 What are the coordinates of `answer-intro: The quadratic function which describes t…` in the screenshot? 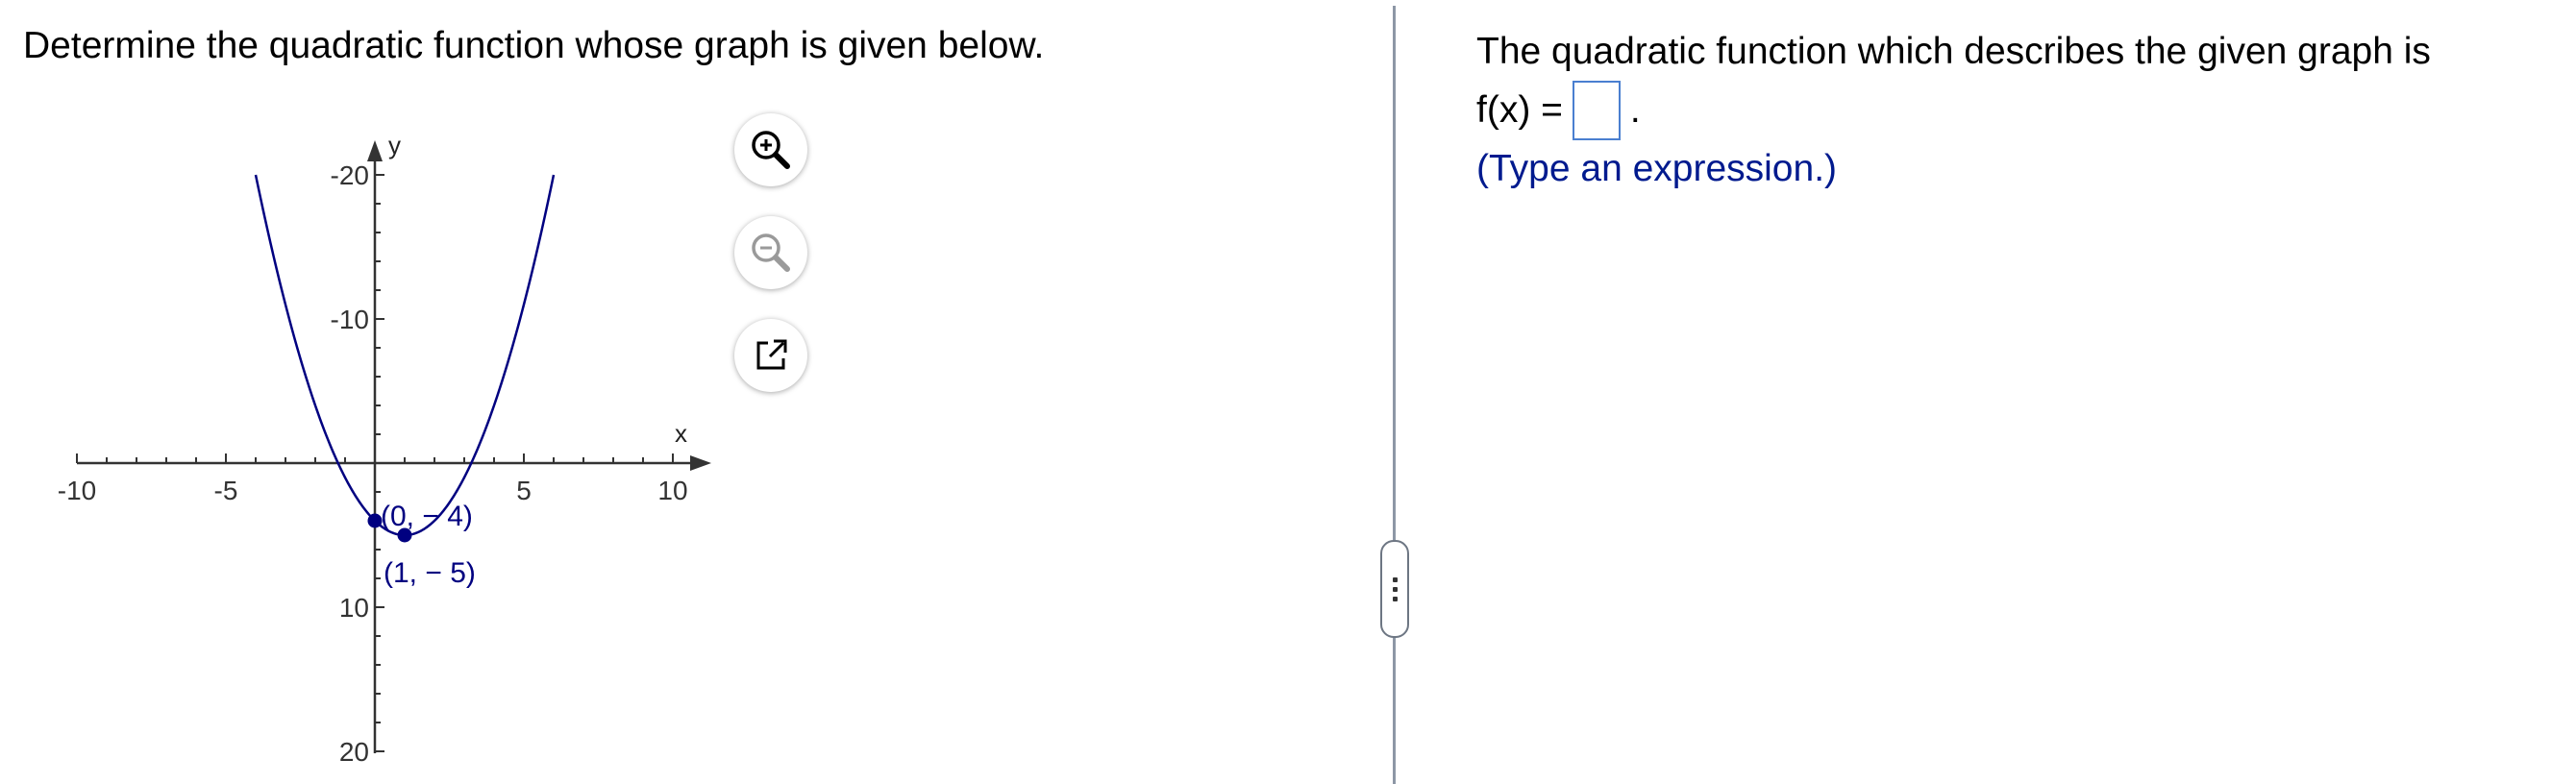 It's located at (1954, 52).